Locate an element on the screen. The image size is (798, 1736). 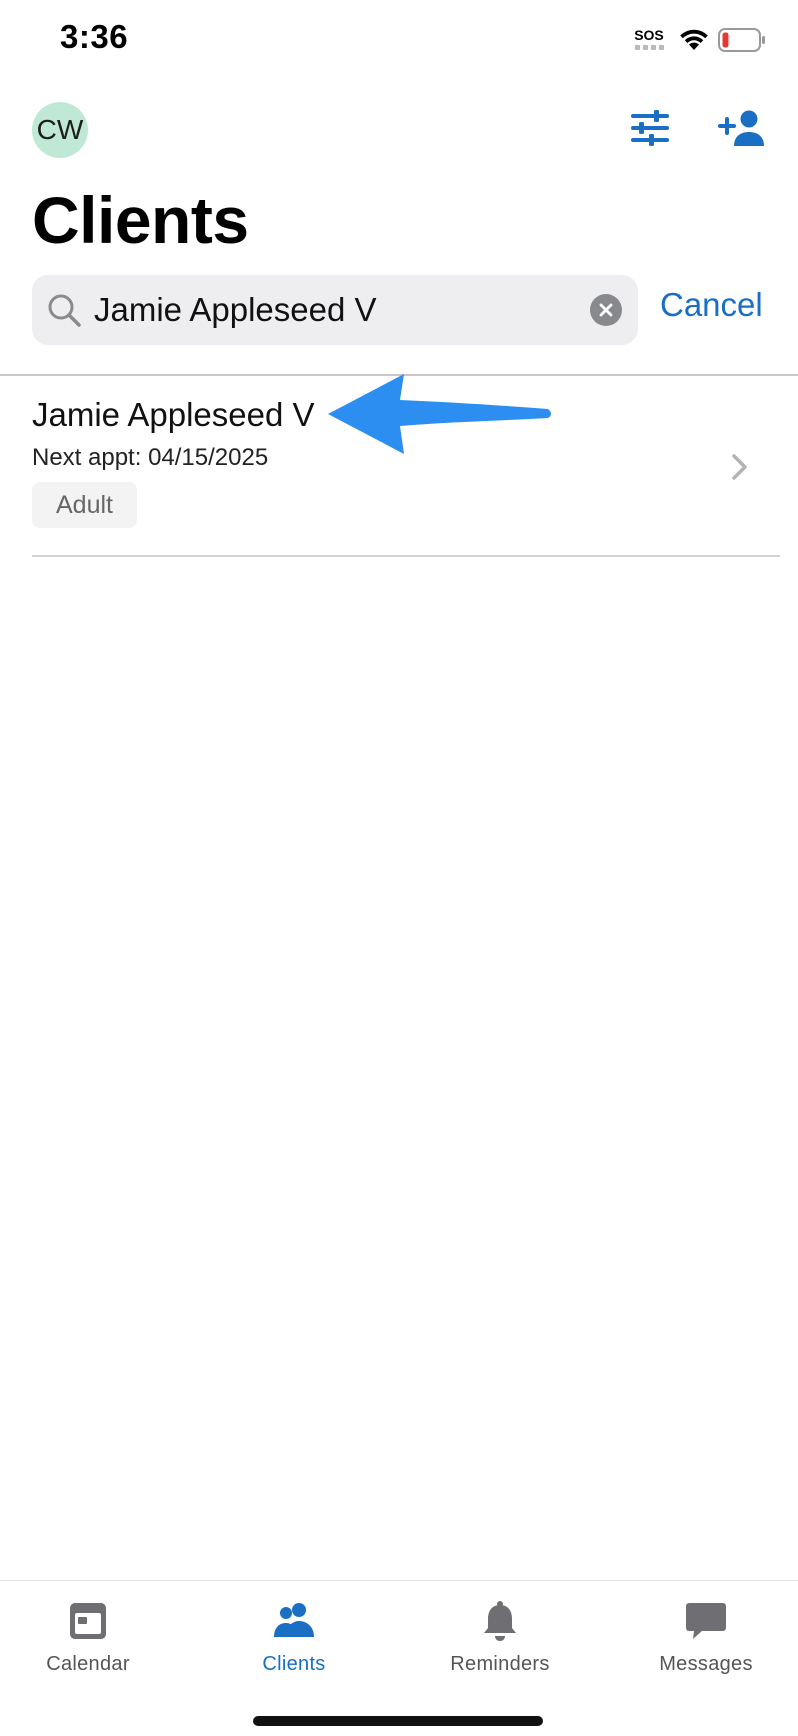
tab-bar: Calendar Clients Reminders Messages is located at coordinates (399, 1658).